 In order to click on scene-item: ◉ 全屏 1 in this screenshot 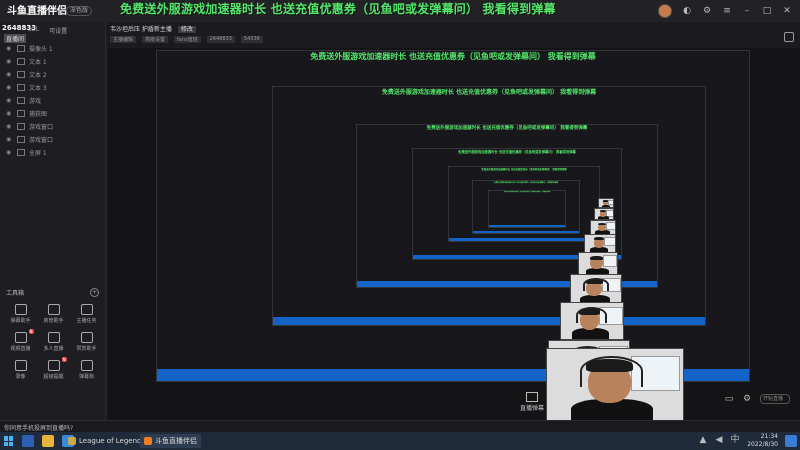, I will do `click(52, 152)`.